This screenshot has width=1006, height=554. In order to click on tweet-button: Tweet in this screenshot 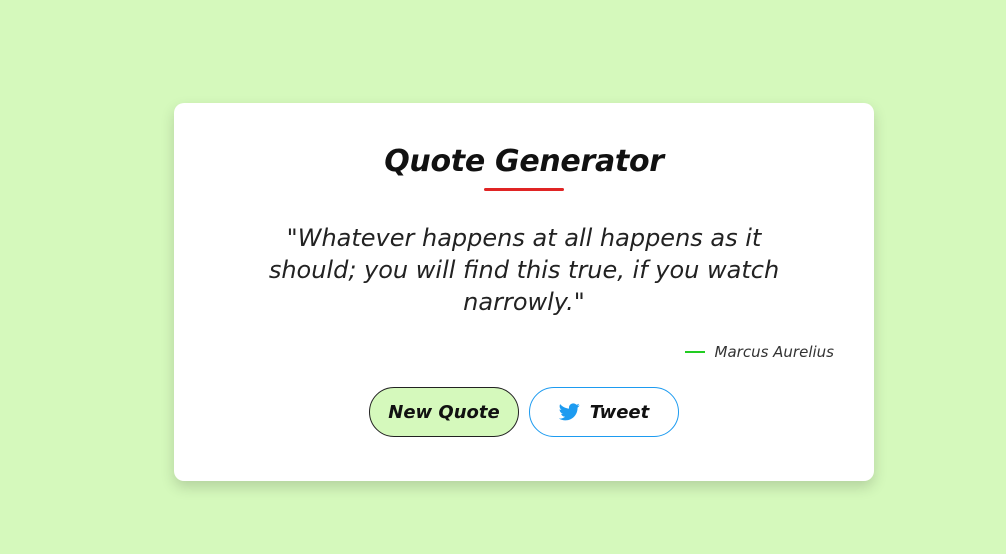, I will do `click(604, 412)`.